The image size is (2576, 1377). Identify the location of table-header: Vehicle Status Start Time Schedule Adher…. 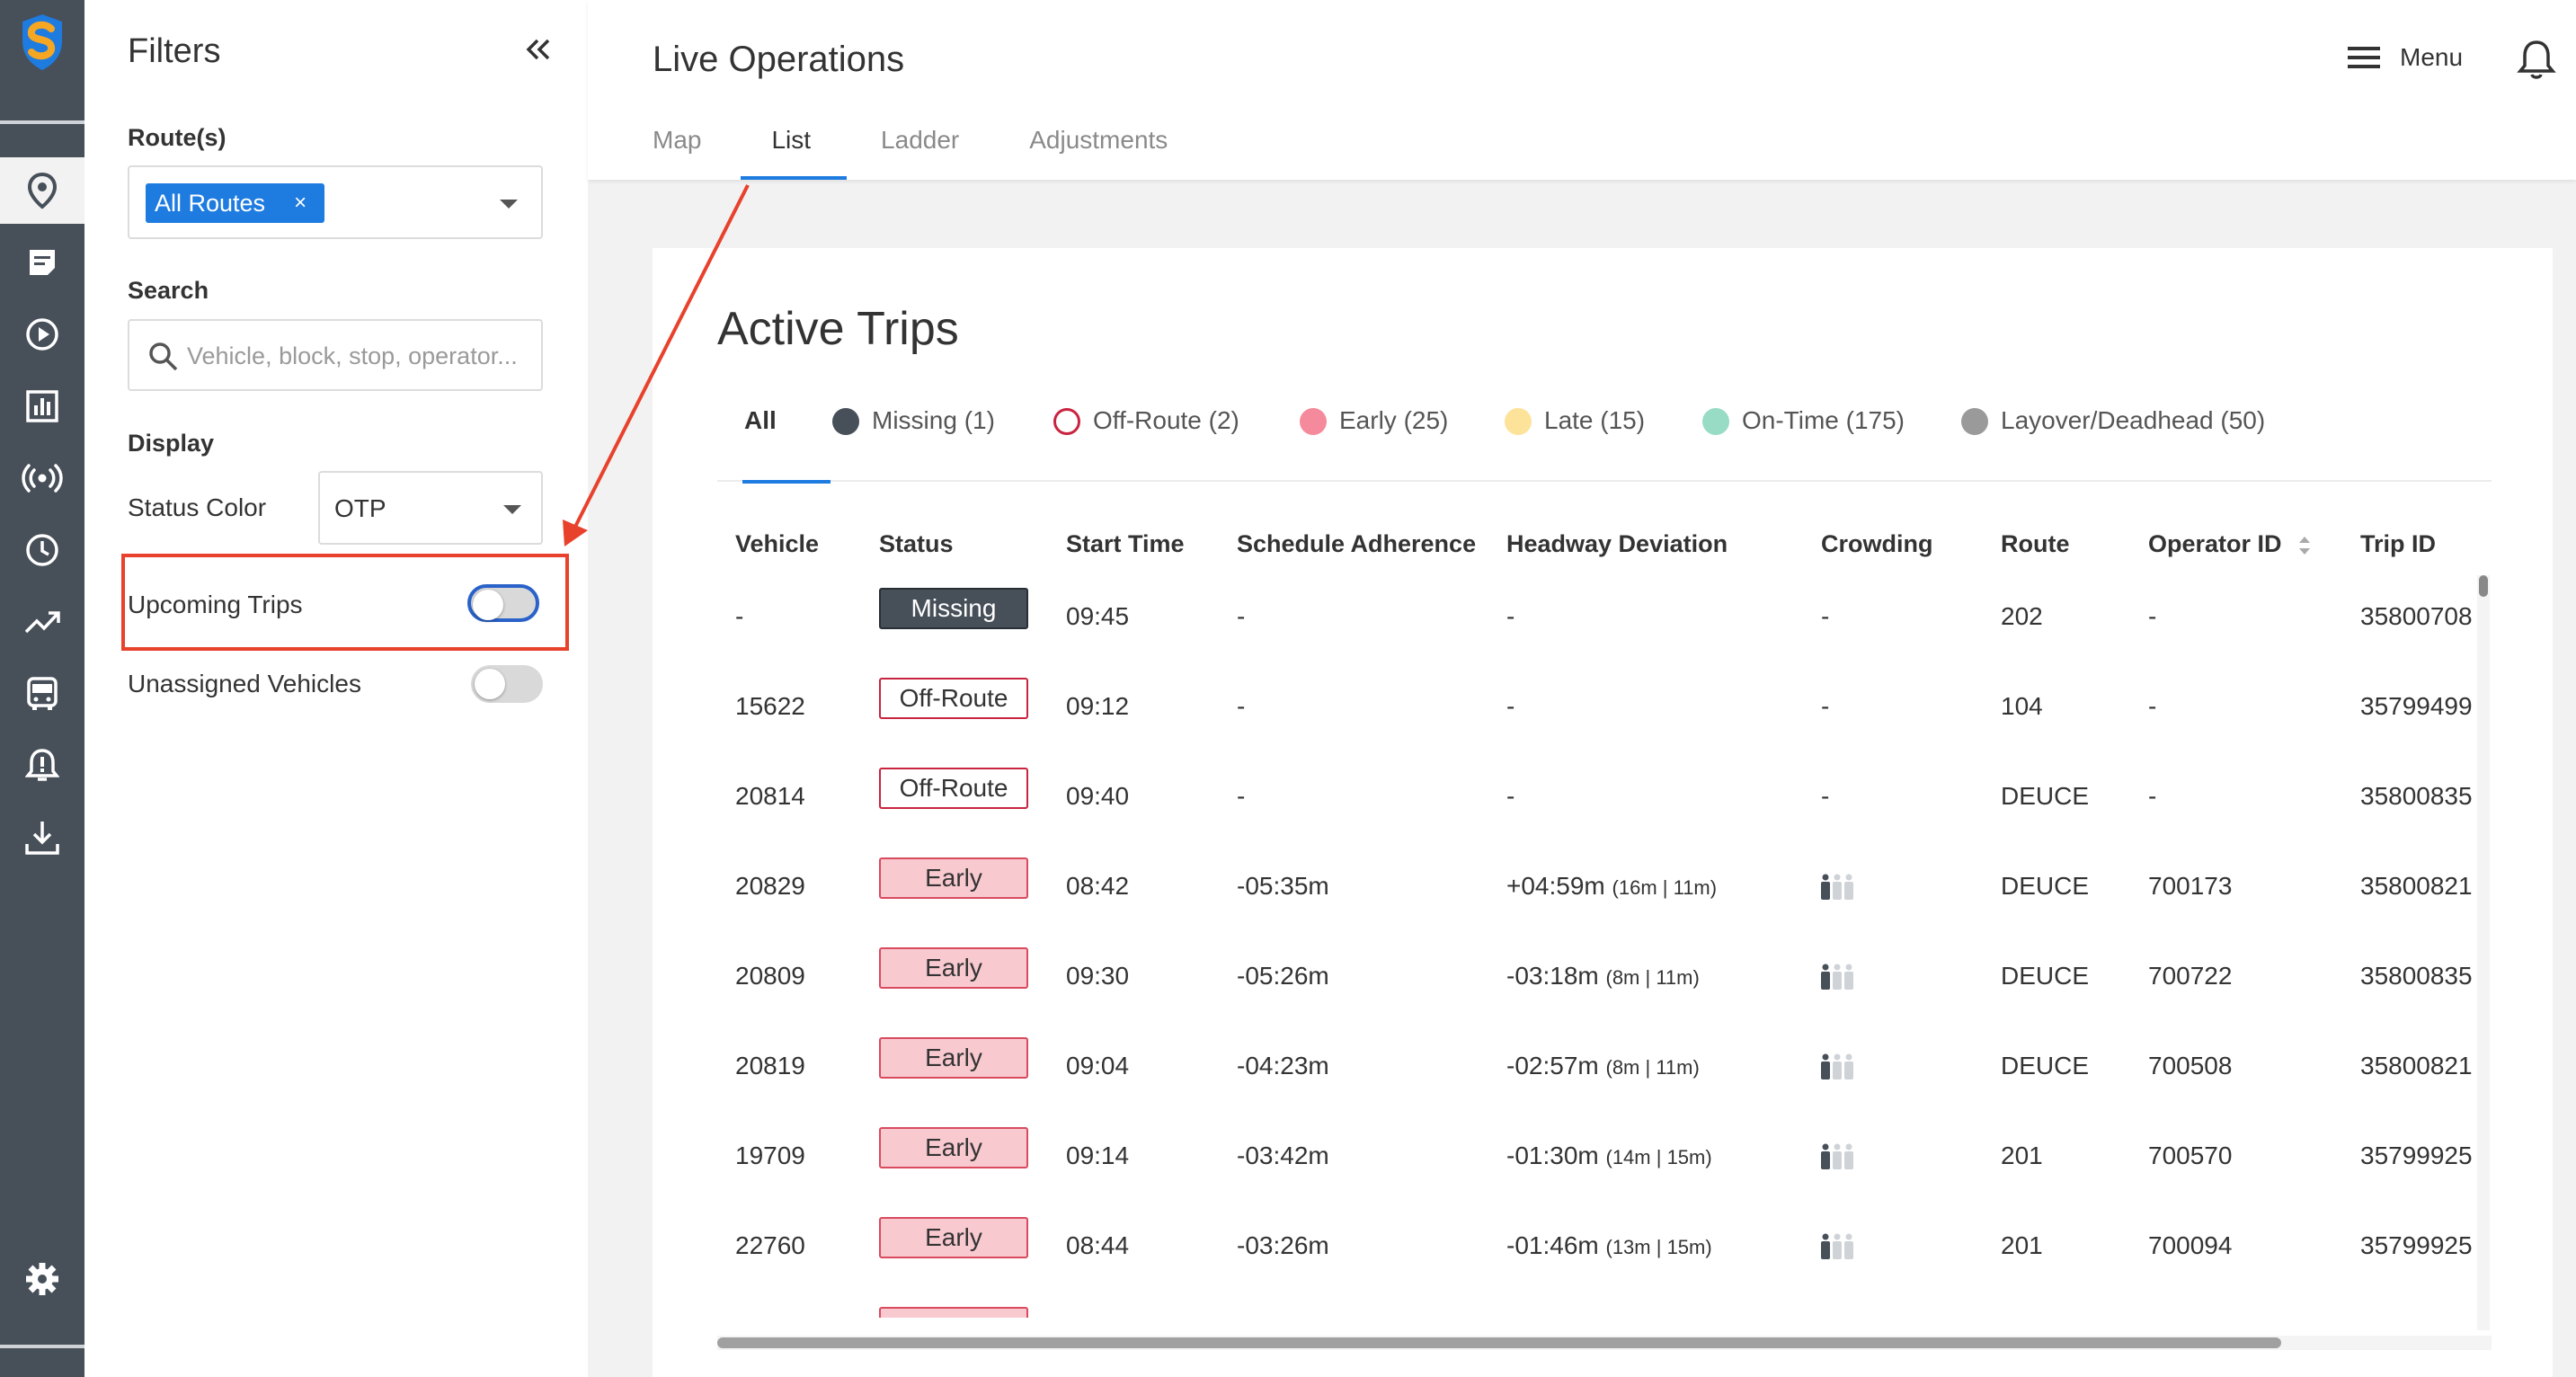
(1603, 545).